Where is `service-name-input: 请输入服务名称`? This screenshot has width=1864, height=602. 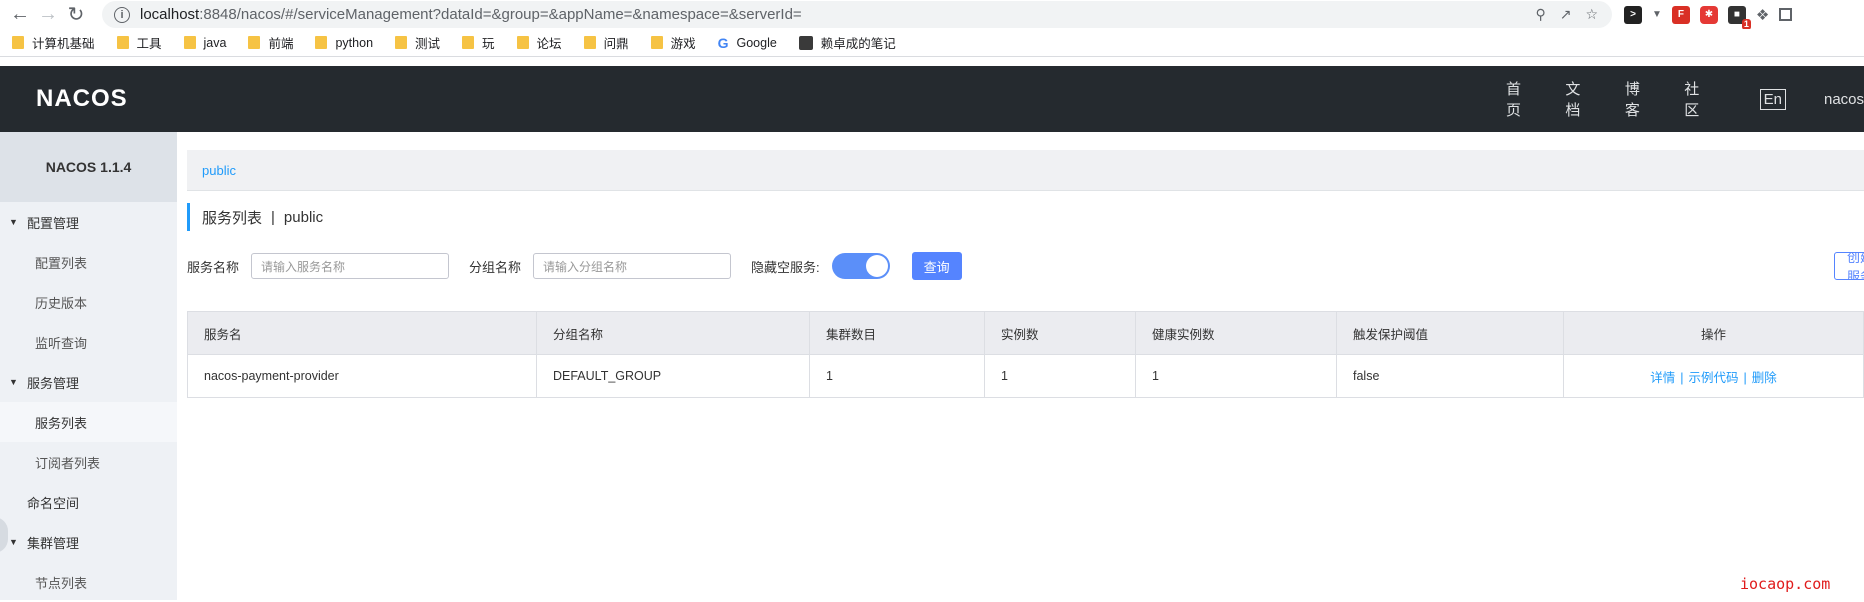 service-name-input: 请输入服务名称 is located at coordinates (350, 266).